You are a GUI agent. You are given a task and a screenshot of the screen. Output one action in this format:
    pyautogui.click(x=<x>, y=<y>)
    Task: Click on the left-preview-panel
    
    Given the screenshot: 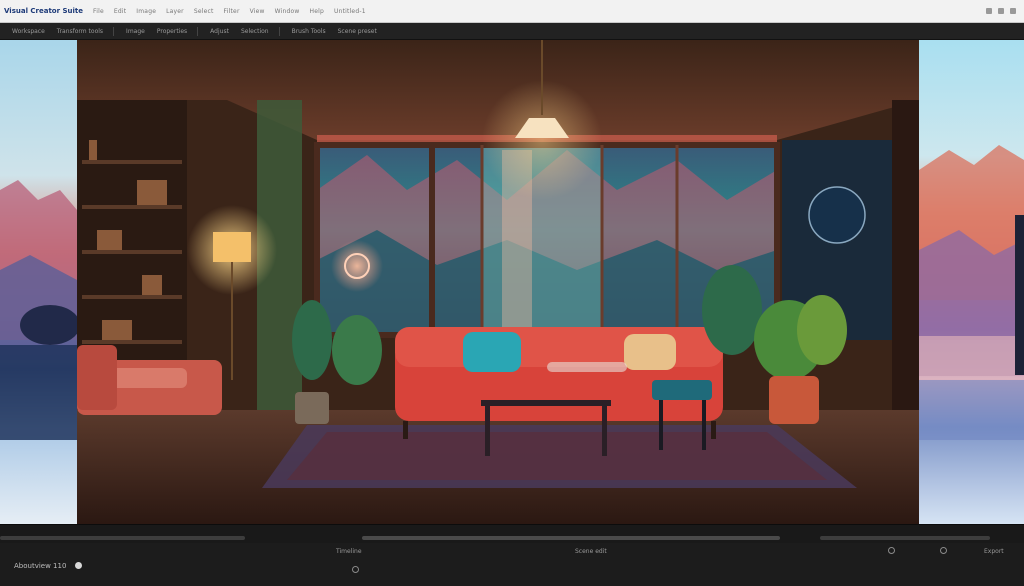 What is the action you would take?
    pyautogui.click(x=38, y=282)
    